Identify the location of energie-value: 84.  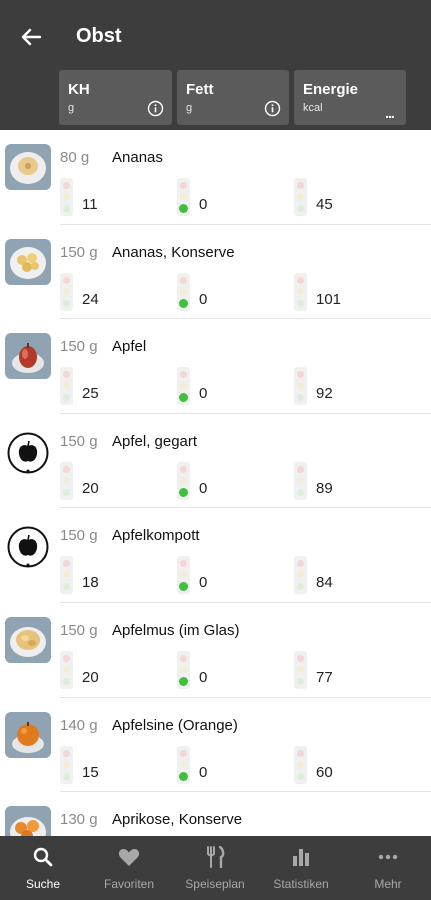
(324, 583).